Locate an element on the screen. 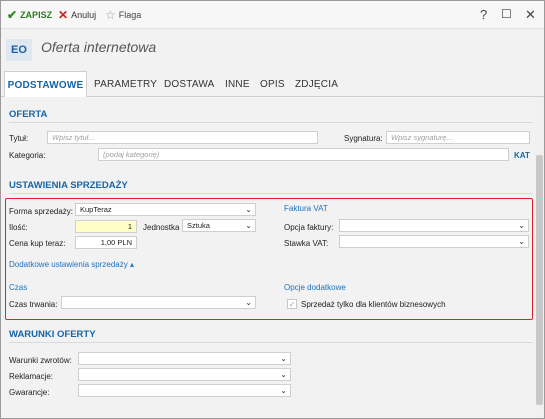 The image size is (545, 419). tab-dostawa: DOSTAWA is located at coordinates (189, 84).